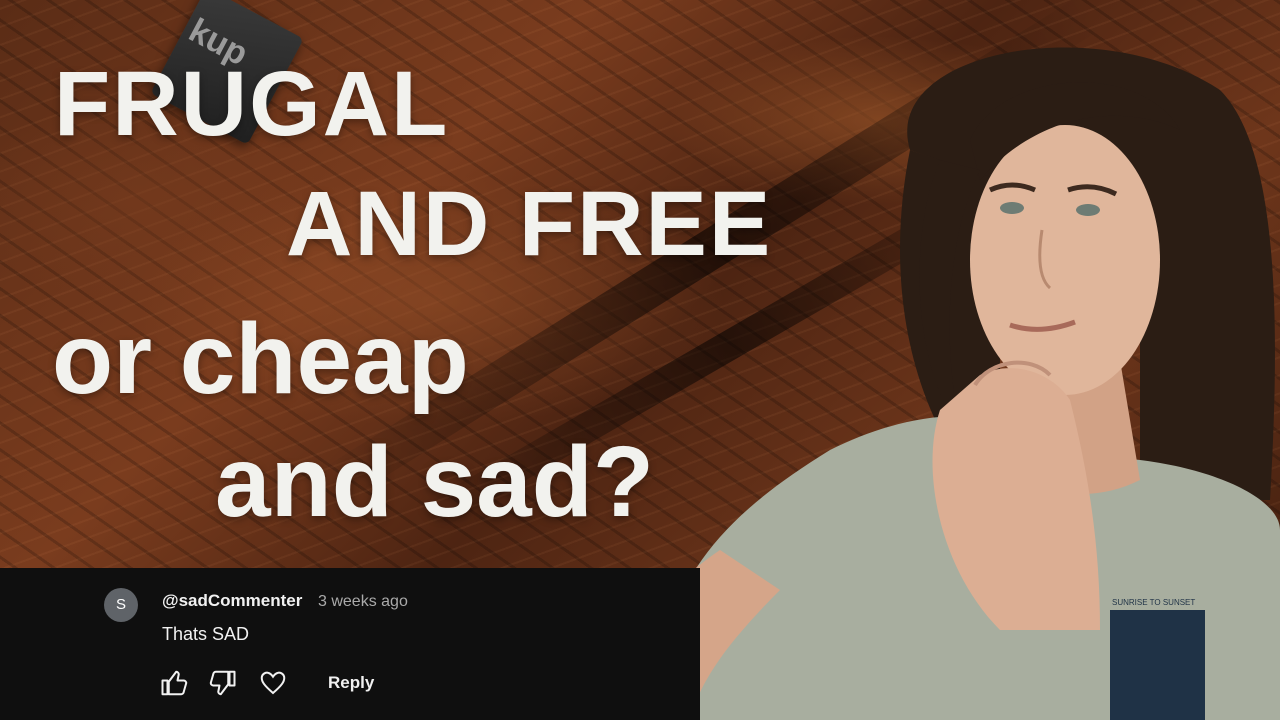 Image resolution: width=1280 pixels, height=720 pixels. What do you see at coordinates (222, 683) in the screenshot?
I see `thumbs-down-icon` at bounding box center [222, 683].